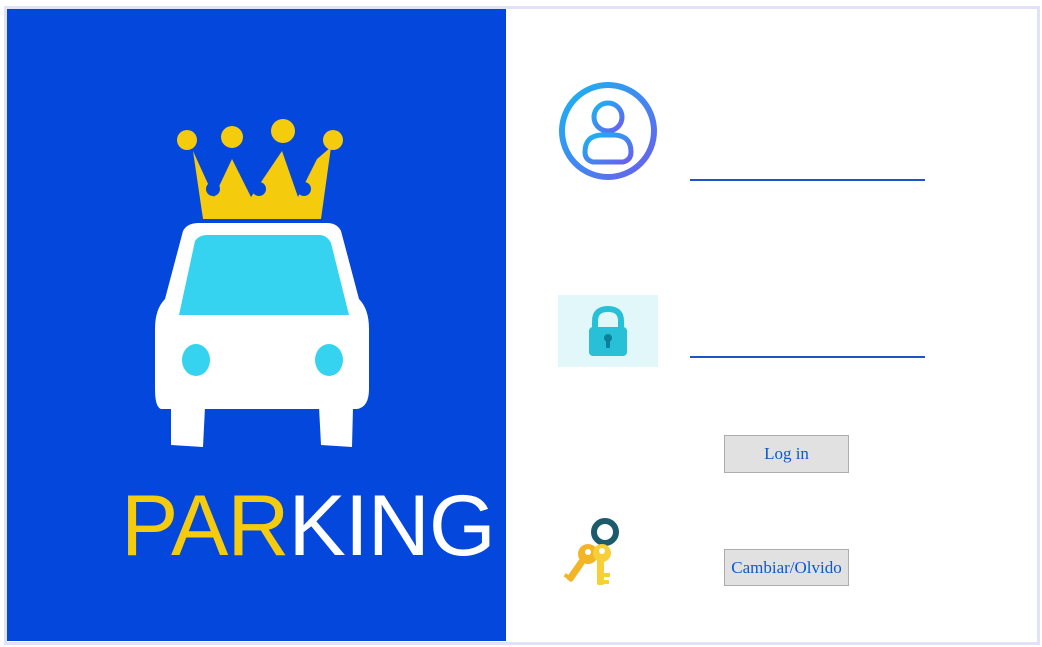 The width and height of the screenshot is (1042, 647). I want to click on brand-title-part1: PAR, so click(205, 526).